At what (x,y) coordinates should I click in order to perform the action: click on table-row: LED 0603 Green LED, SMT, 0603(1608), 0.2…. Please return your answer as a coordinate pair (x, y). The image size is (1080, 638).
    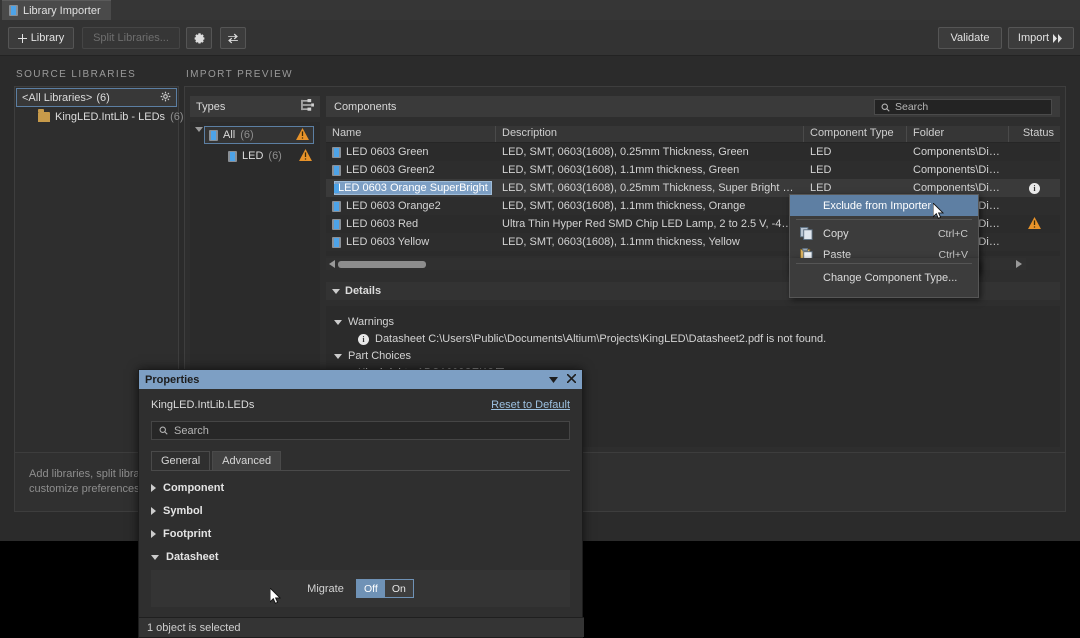
    Looking at the image, I should click on (693, 152).